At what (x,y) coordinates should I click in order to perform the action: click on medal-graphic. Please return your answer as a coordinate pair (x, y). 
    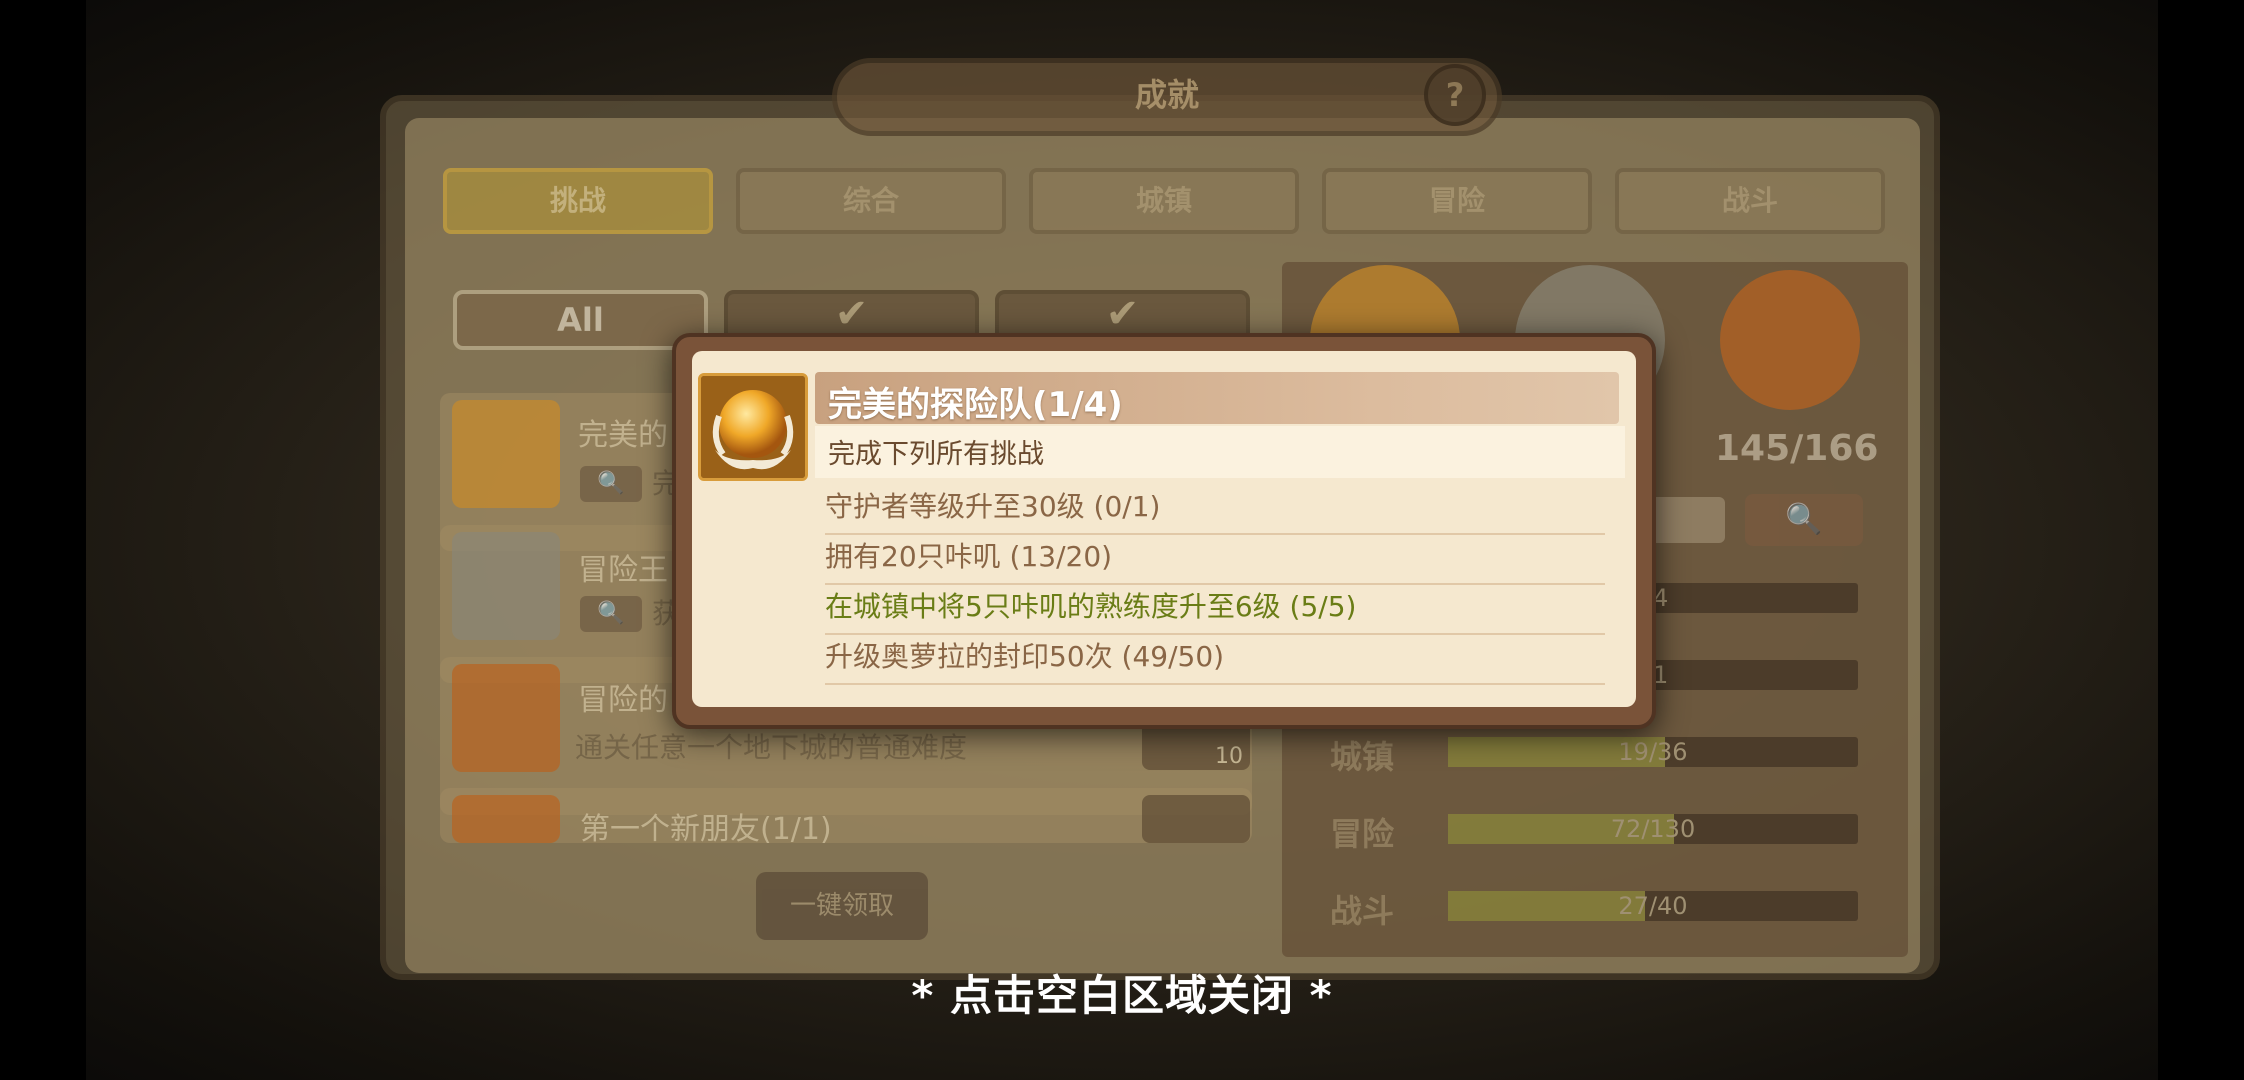
    Looking at the image, I should click on (753, 427).